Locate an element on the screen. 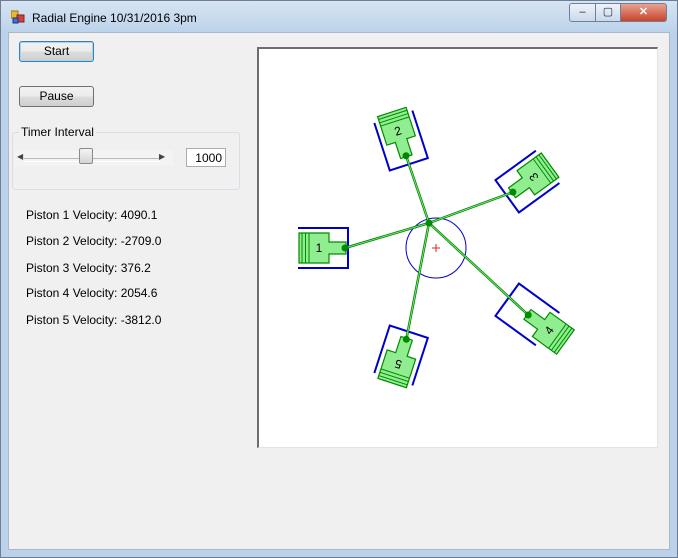 The width and height of the screenshot is (678, 558). piston-1-label: 1 is located at coordinates (319, 248).